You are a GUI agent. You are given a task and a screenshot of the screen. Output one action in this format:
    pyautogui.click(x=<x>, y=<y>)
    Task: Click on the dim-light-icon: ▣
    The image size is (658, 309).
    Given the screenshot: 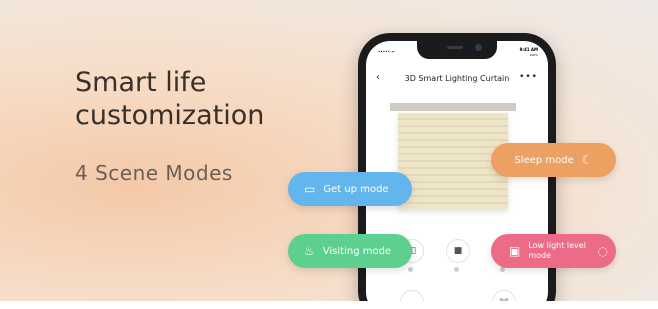 What is the action you would take?
    pyautogui.click(x=515, y=251)
    